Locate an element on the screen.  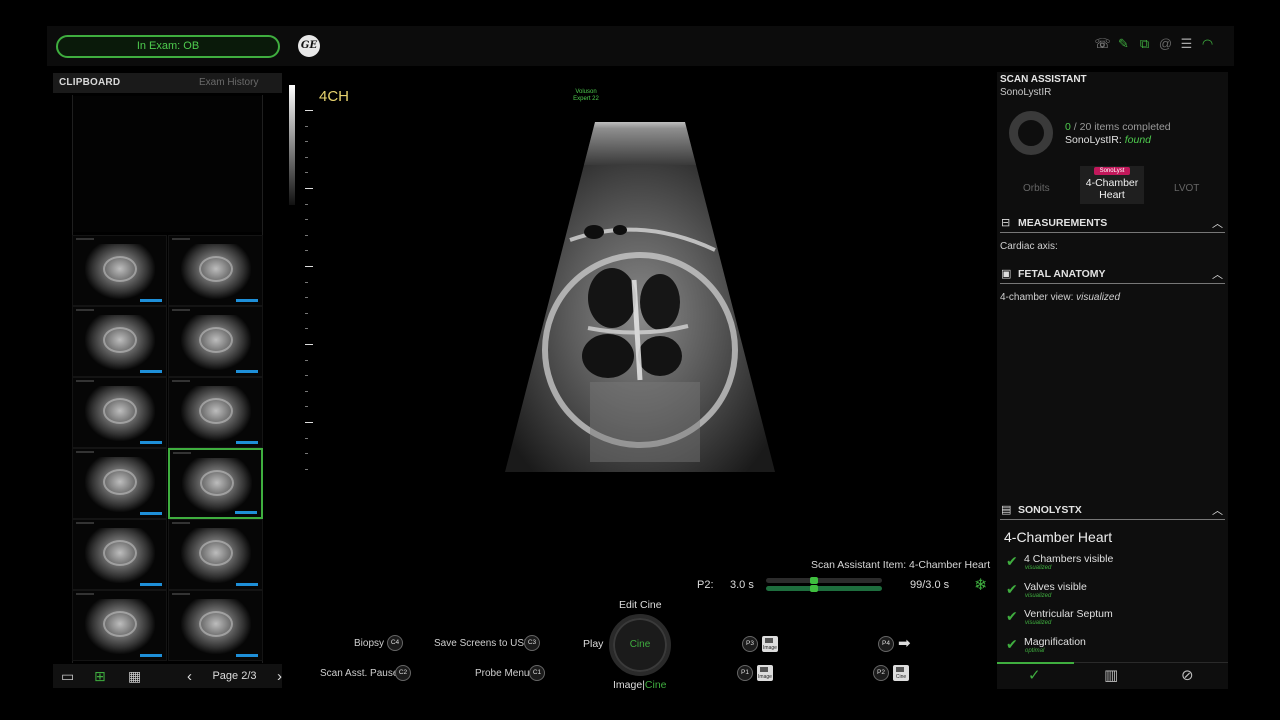
progress-text: 0 / 20 items completed is located at coordinates (1118, 127).